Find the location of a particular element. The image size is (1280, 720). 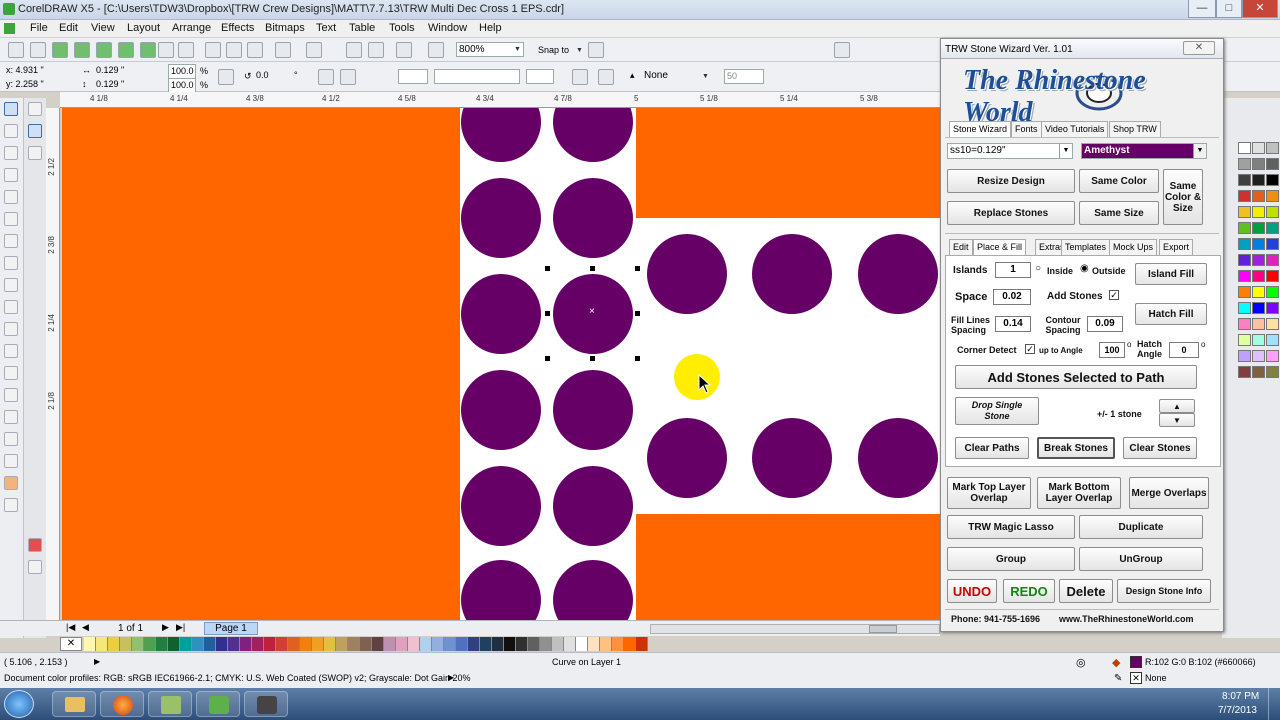

save-icon is located at coordinates (166, 50).